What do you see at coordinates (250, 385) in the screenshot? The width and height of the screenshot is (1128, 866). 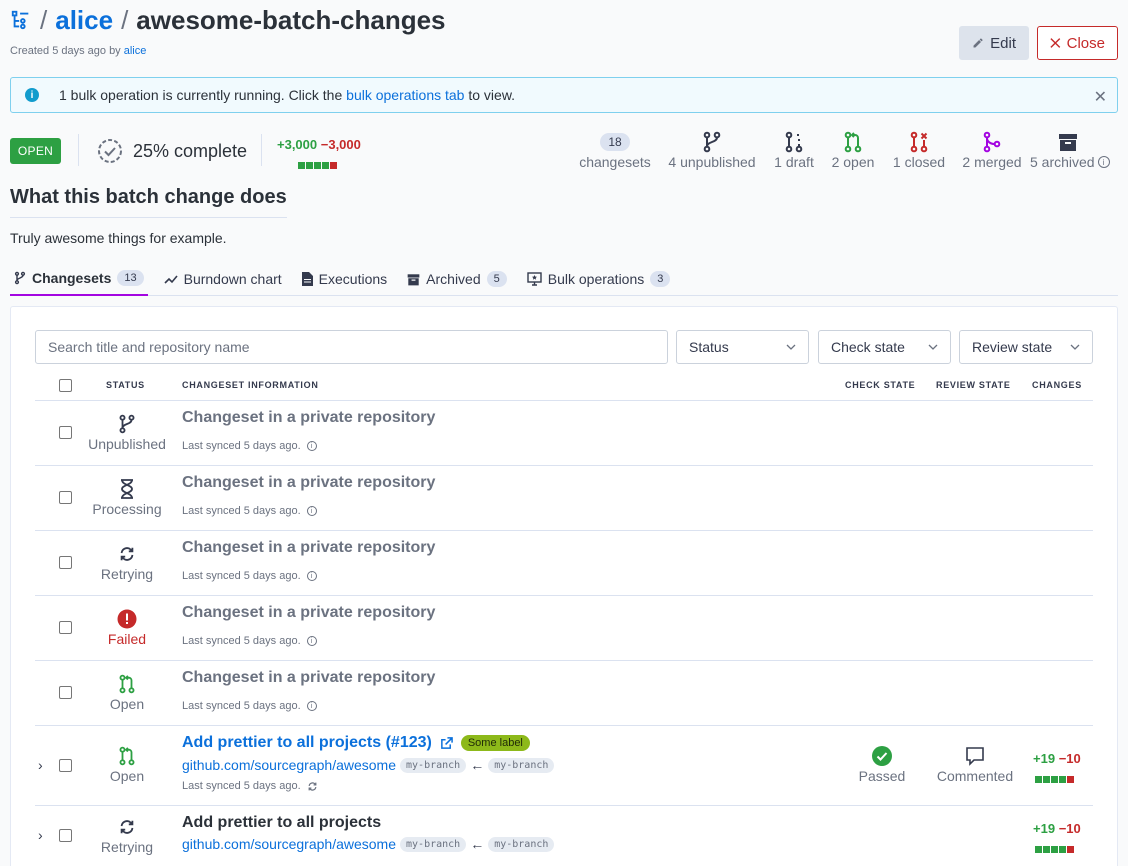 I see `column-header-info: CHANGESET INFORMATION` at bounding box center [250, 385].